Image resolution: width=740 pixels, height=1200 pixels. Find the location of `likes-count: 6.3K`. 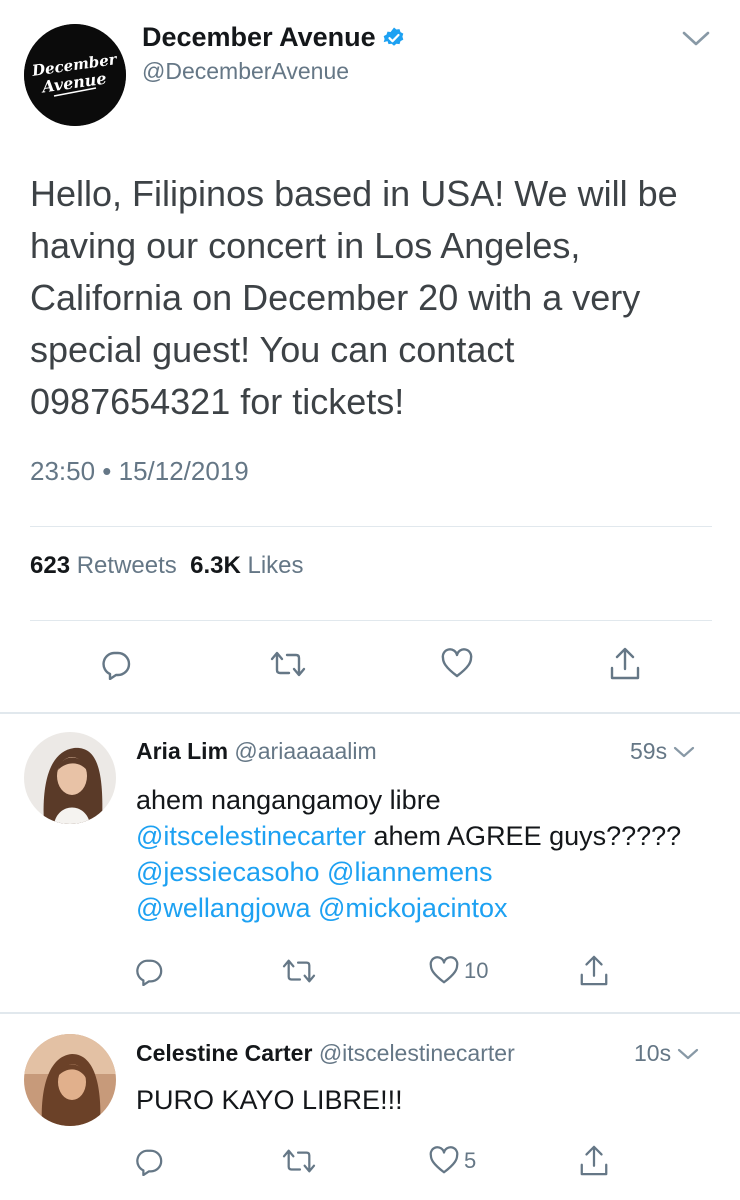

likes-count: 6.3K is located at coordinates (215, 565).